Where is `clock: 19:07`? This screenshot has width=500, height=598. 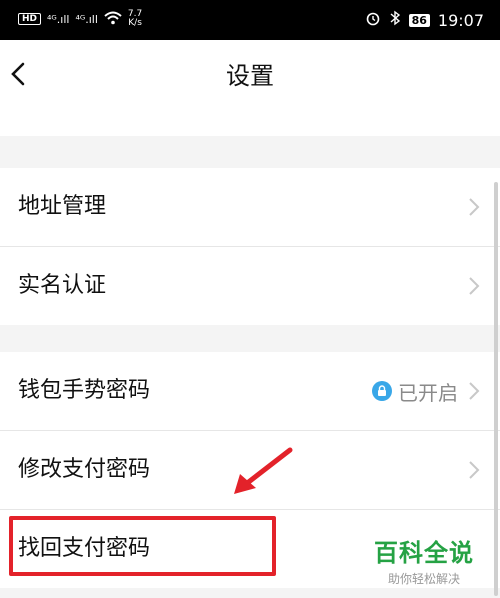 clock: 19:07 is located at coordinates (460, 20).